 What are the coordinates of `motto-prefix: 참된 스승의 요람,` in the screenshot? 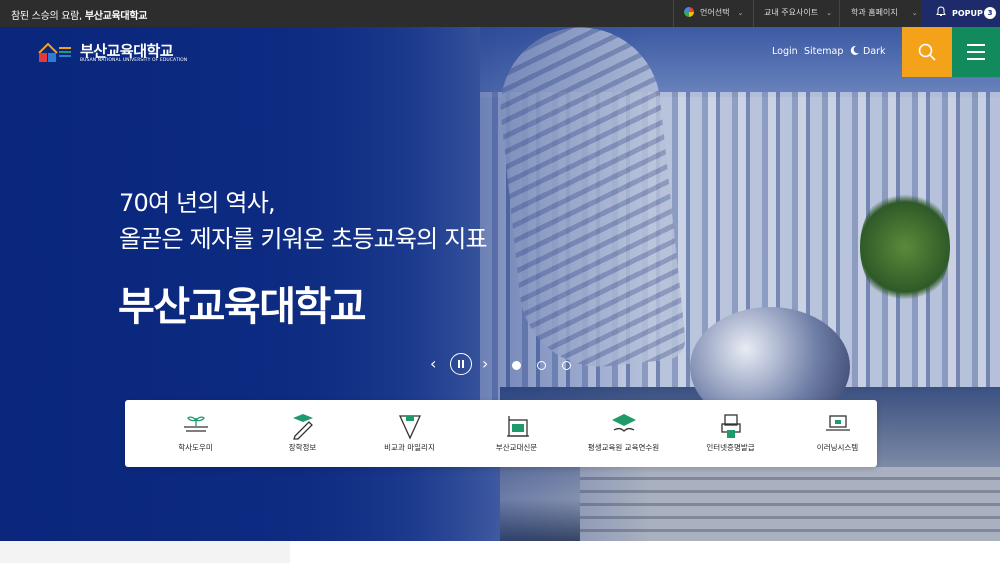 It's located at (46, 16).